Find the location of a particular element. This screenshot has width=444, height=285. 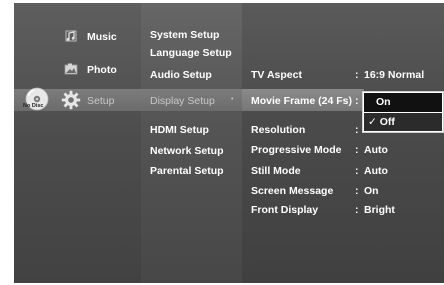

option-popup: On ✓ Off is located at coordinates (403, 112).